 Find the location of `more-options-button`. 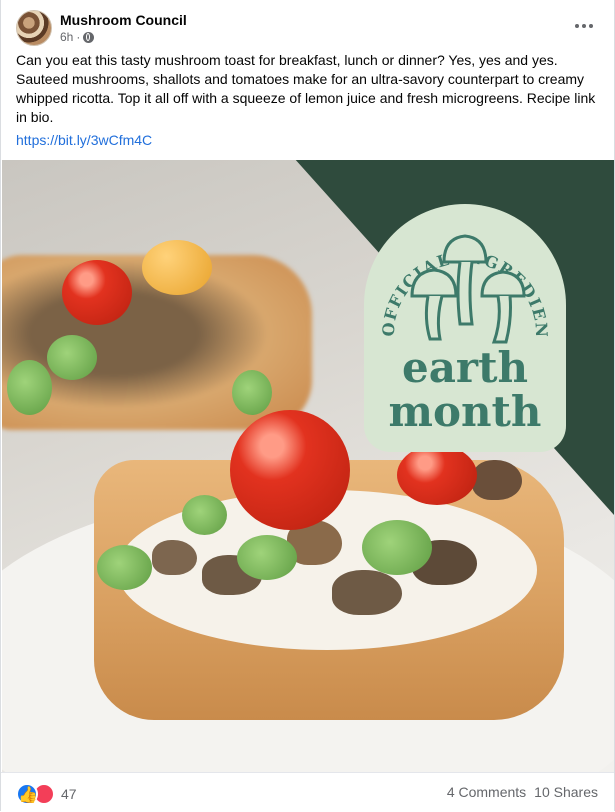

more-options-button is located at coordinates (584, 26).